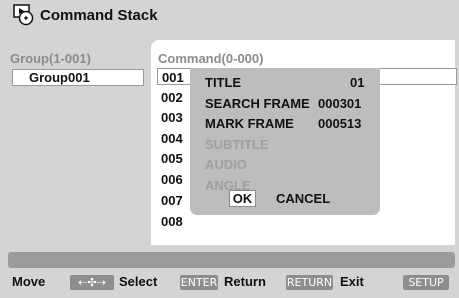 The height and width of the screenshot is (298, 459). What do you see at coordinates (426, 282) in the screenshot?
I see `setup-key-badge: SETUP` at bounding box center [426, 282].